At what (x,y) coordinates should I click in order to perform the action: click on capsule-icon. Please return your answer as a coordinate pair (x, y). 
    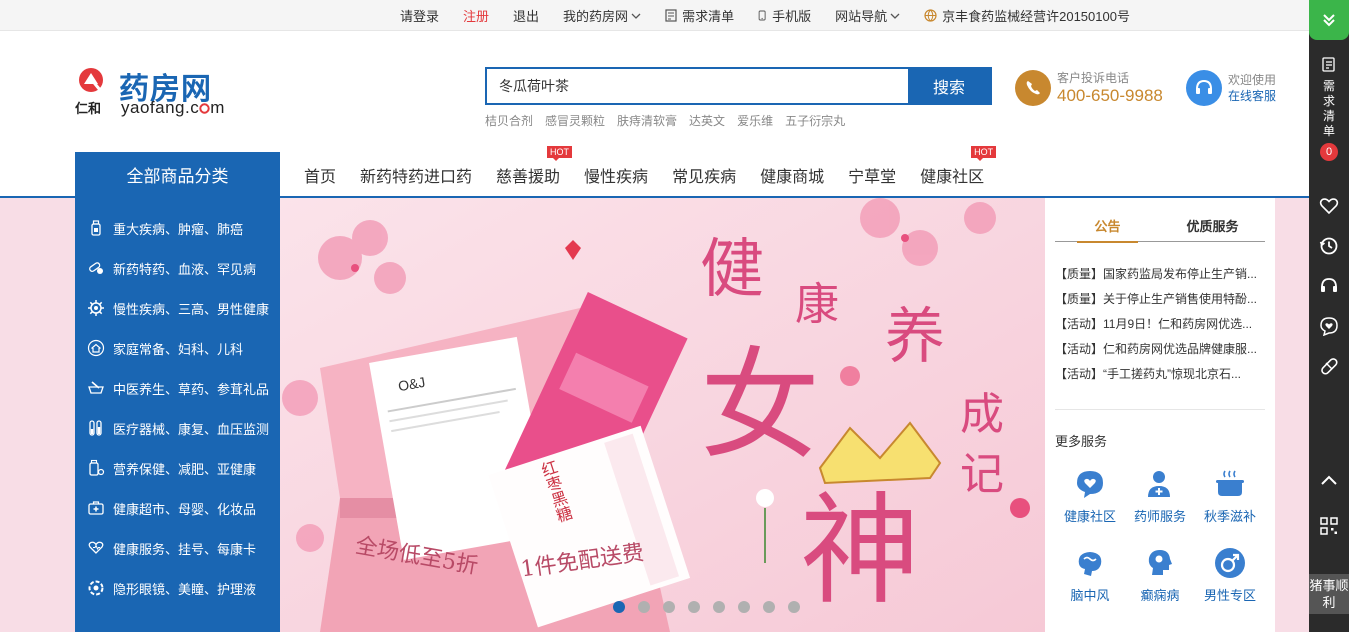
    Looking at the image, I should click on (1329, 366).